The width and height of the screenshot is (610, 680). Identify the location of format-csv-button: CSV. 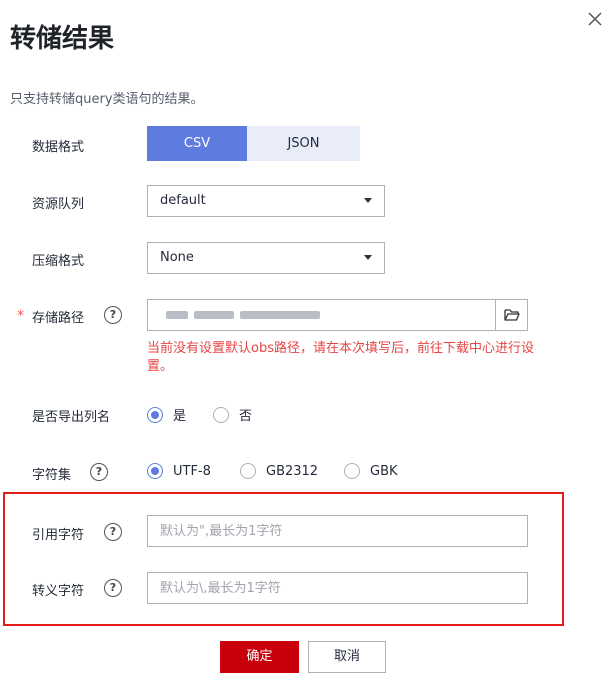
(197, 143).